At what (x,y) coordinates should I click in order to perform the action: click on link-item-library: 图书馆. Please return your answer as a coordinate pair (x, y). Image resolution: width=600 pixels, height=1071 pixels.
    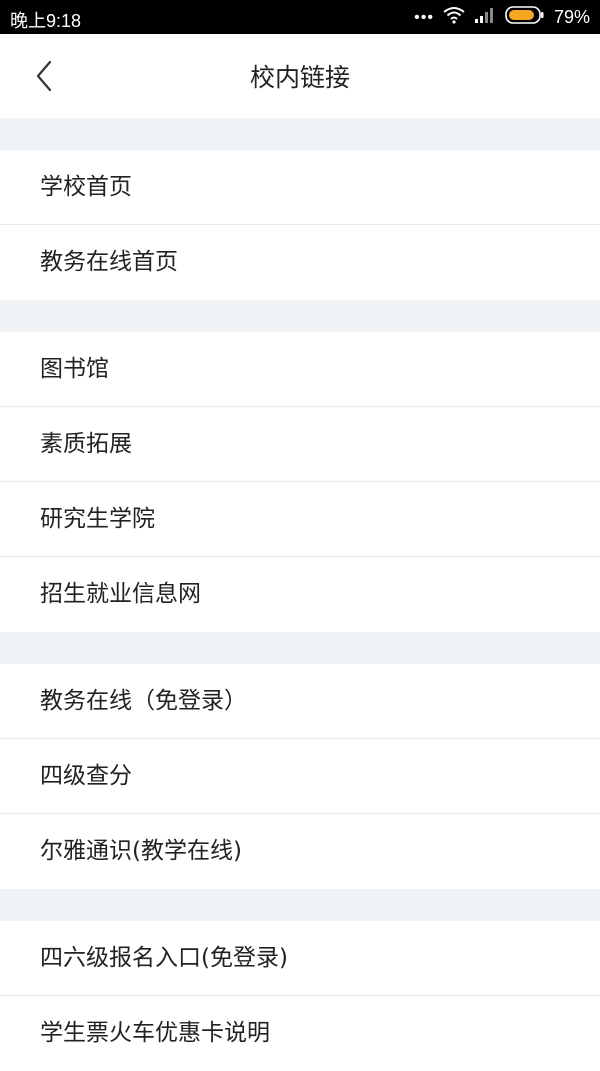
    Looking at the image, I should click on (300, 369).